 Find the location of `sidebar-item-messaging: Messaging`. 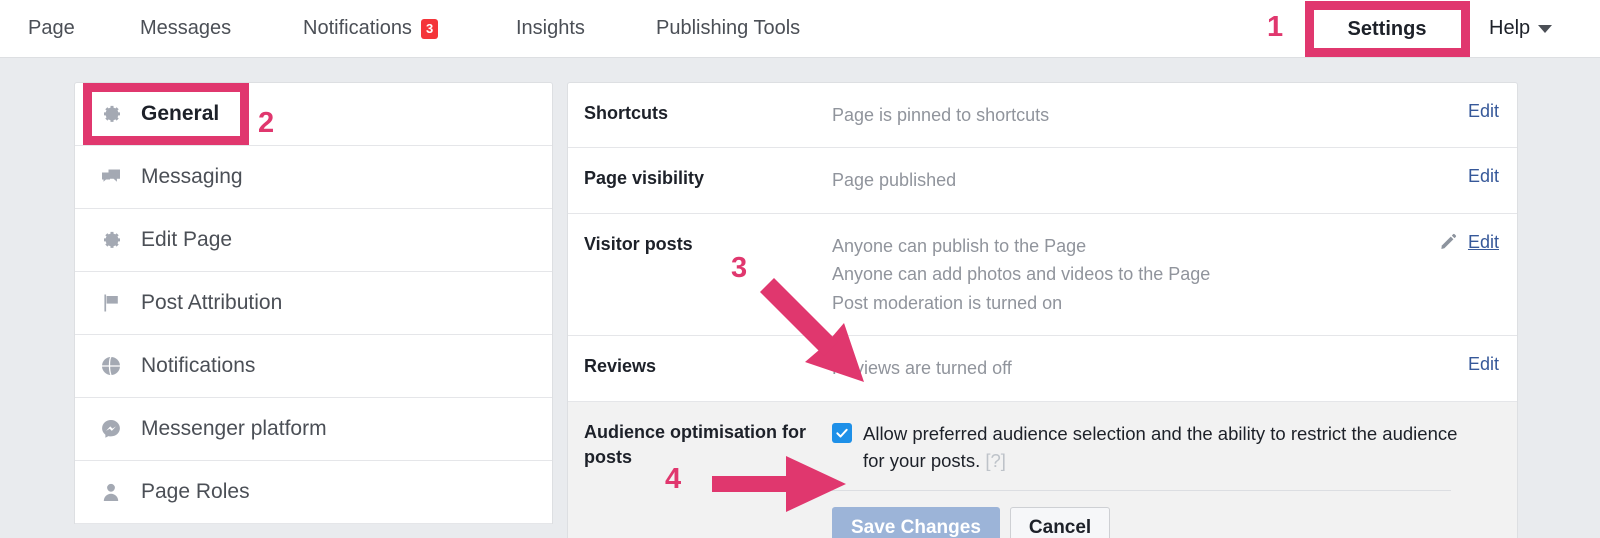

sidebar-item-messaging: Messaging is located at coordinates (313, 177).